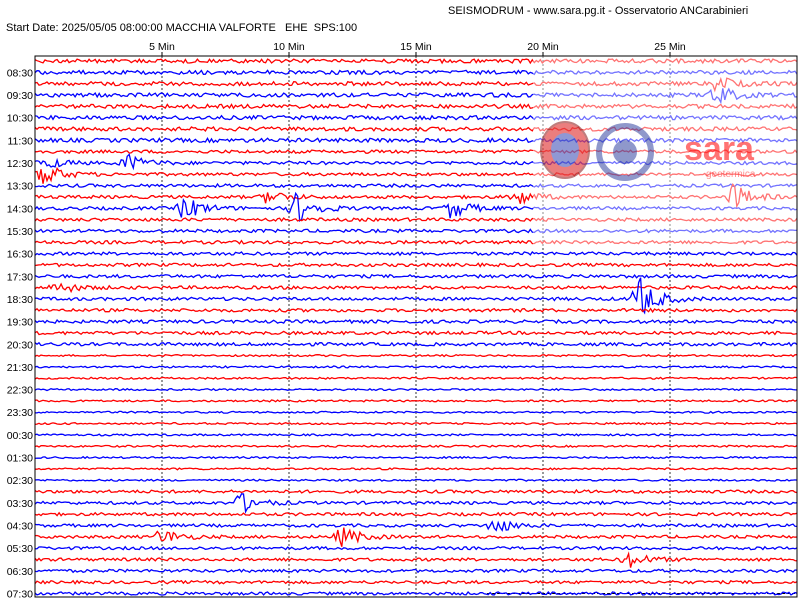  I want to click on y-tick-label: 03:30, so click(20, 504).